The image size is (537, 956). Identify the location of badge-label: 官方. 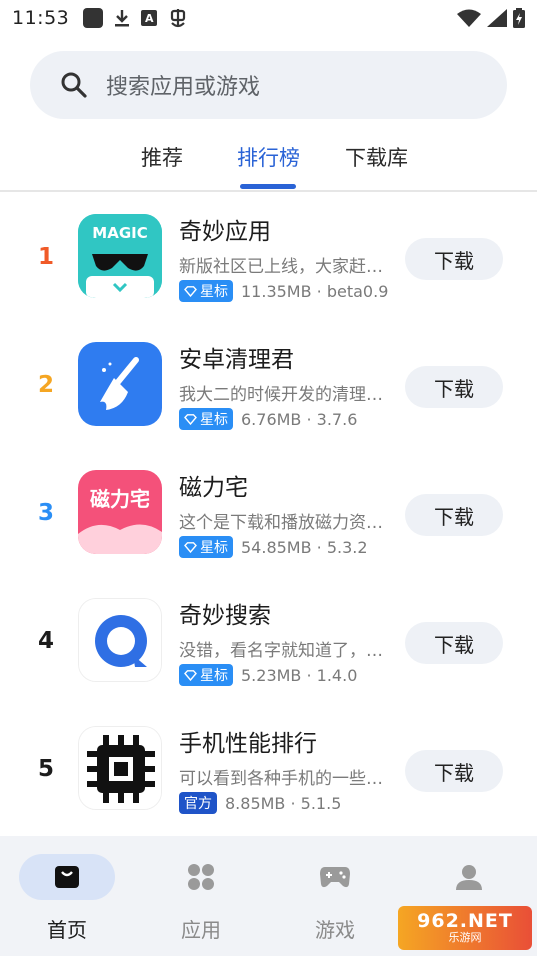
(198, 804).